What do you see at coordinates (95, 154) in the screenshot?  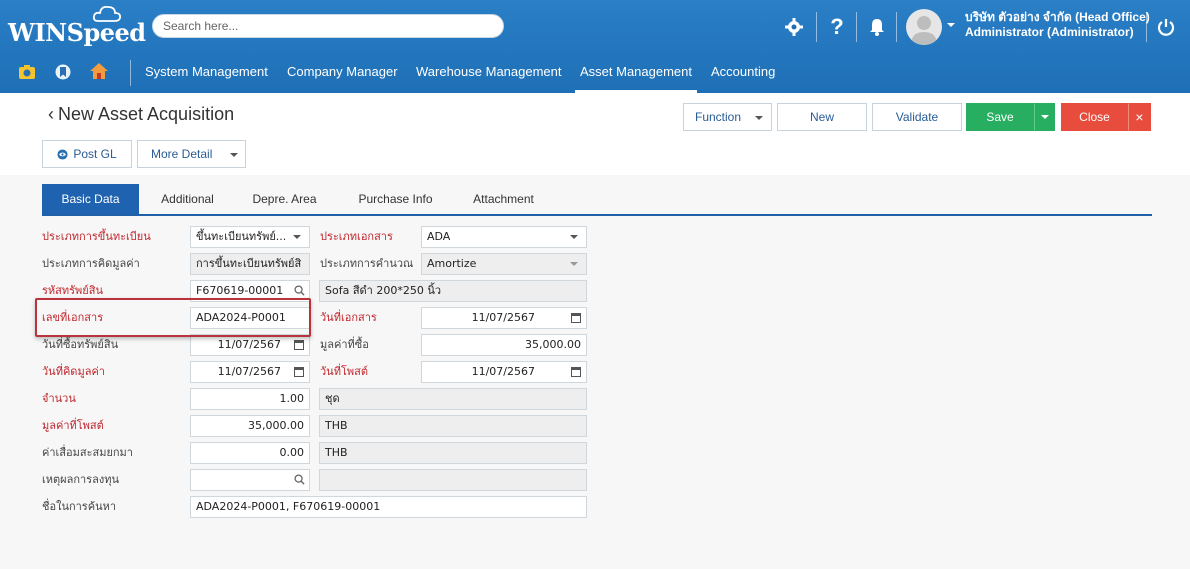 I see `post-gl-label: Post GL` at bounding box center [95, 154].